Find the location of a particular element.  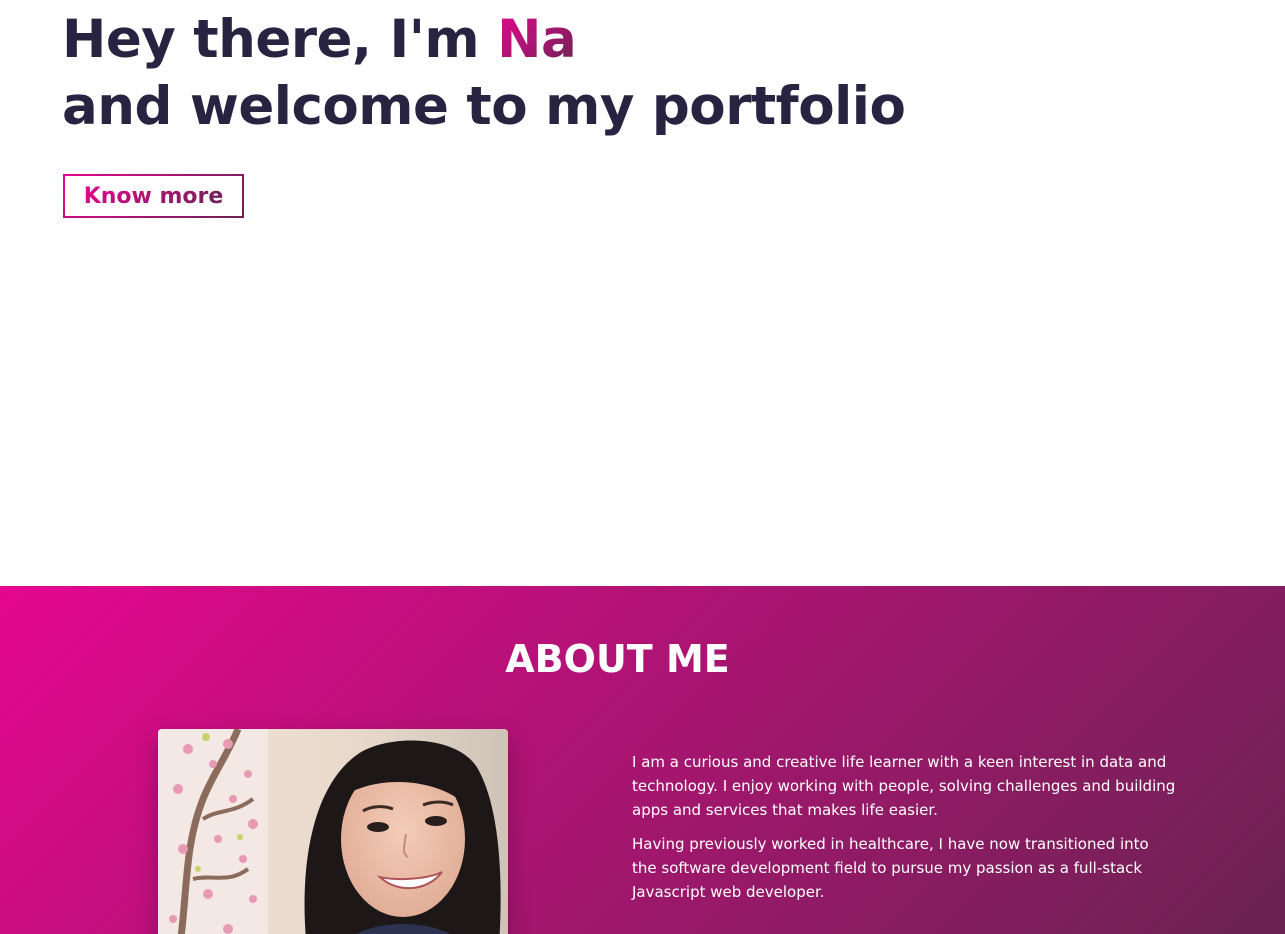

know-more-button: Know more is located at coordinates (153, 196).